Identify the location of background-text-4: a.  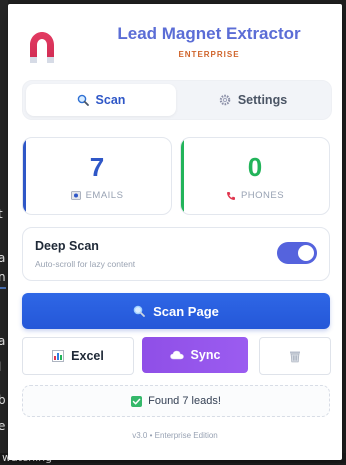
(2, 341).